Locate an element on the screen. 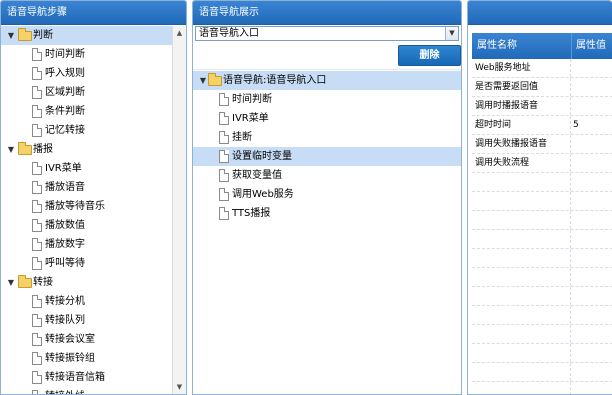  tree-item: 转接队列 is located at coordinates (87, 320).